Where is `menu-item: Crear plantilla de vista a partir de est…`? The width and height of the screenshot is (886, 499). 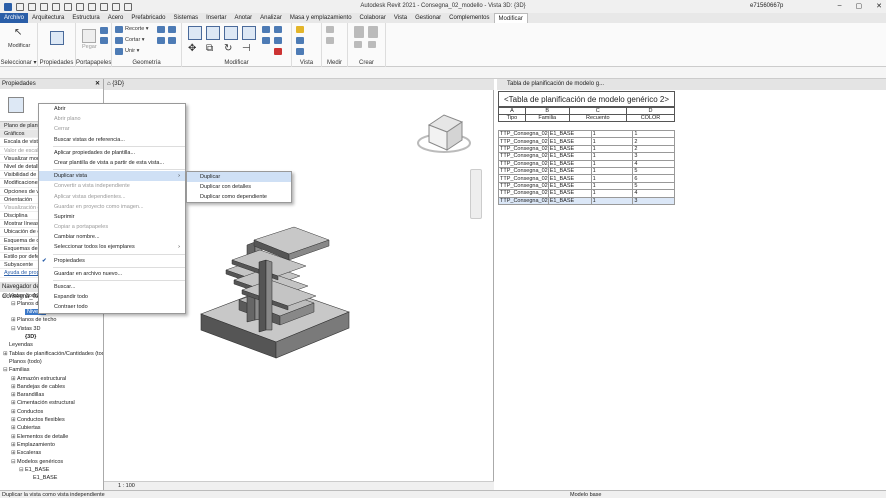
menu-item: Crear plantilla de vista a partir de est… is located at coordinates (112, 163).